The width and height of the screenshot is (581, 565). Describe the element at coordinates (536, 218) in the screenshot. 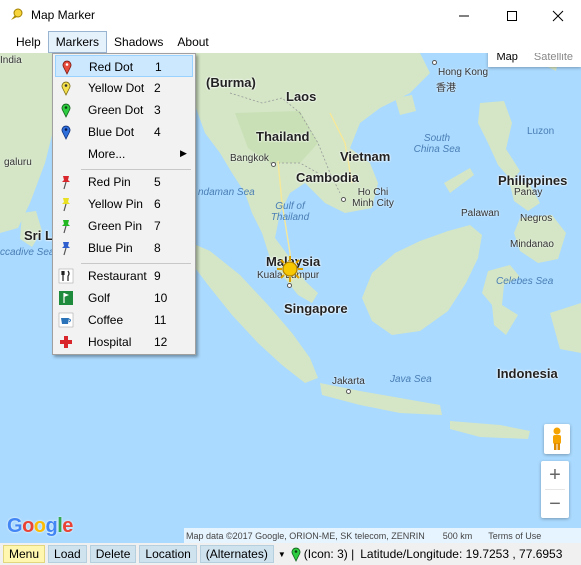

I see `label-negros: Negros` at that location.